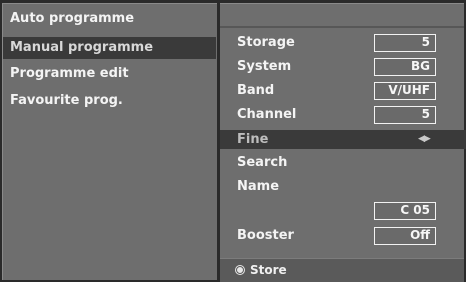 This screenshot has width=466, height=282. I want to click on storage-label: Storage, so click(266, 42).